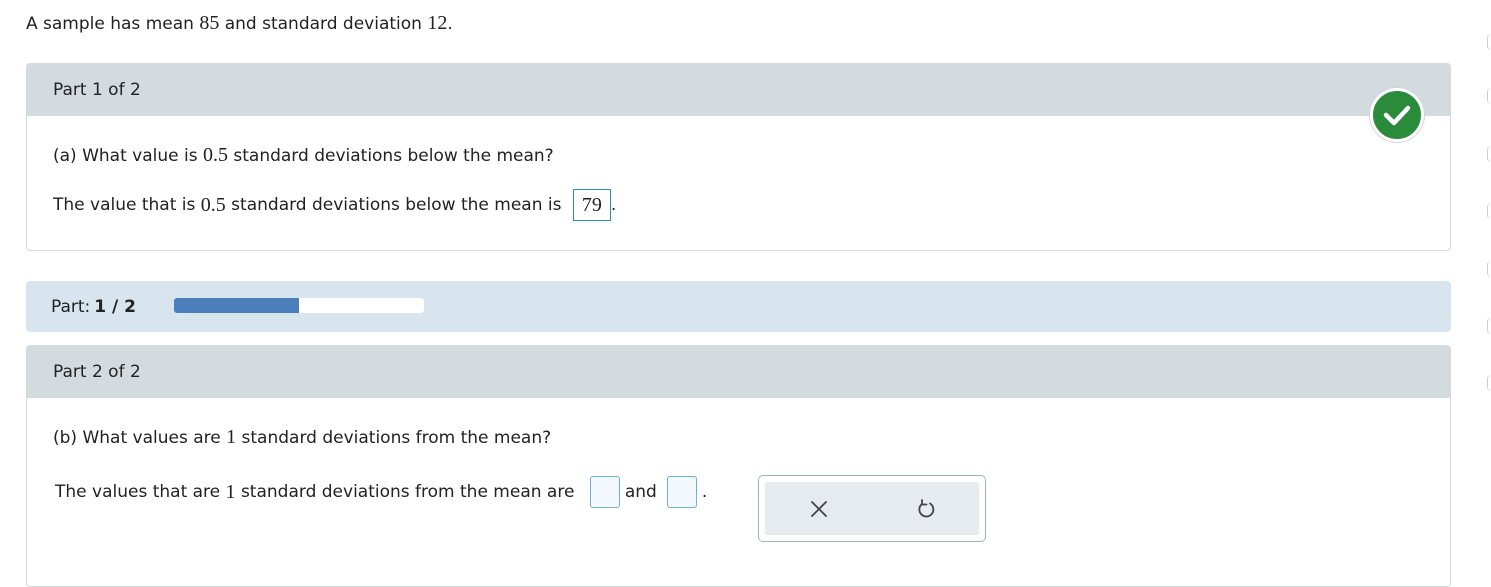  Describe the element at coordinates (591, 205) in the screenshot. I see `part-1-answer-field: 79` at that location.